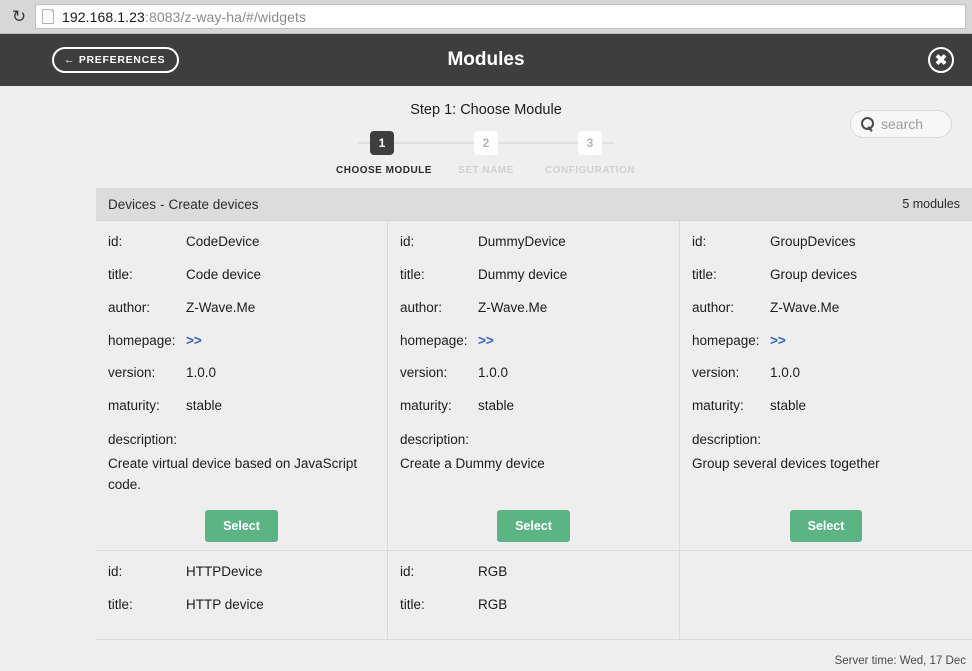  What do you see at coordinates (48, 16) in the screenshot?
I see `document-icon` at bounding box center [48, 16].